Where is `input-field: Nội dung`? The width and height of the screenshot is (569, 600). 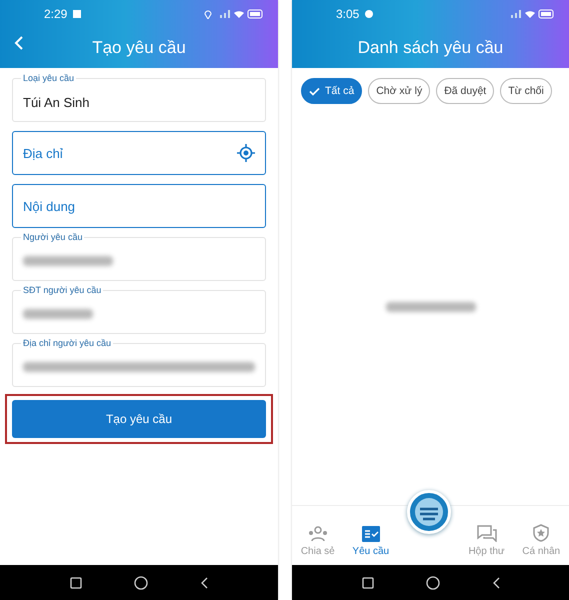 input-field: Nội dung is located at coordinates (139, 206).